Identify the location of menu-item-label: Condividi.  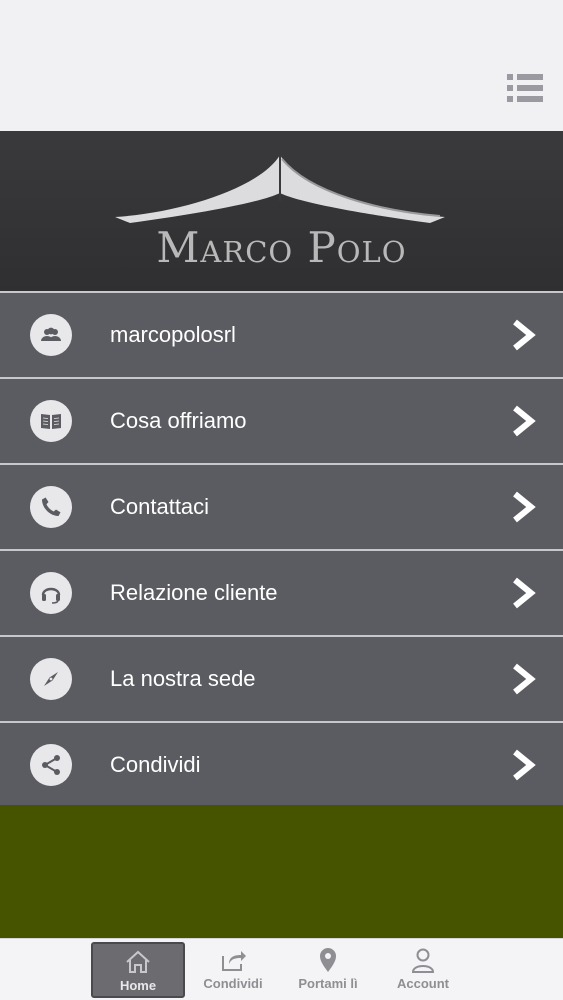
(155, 764).